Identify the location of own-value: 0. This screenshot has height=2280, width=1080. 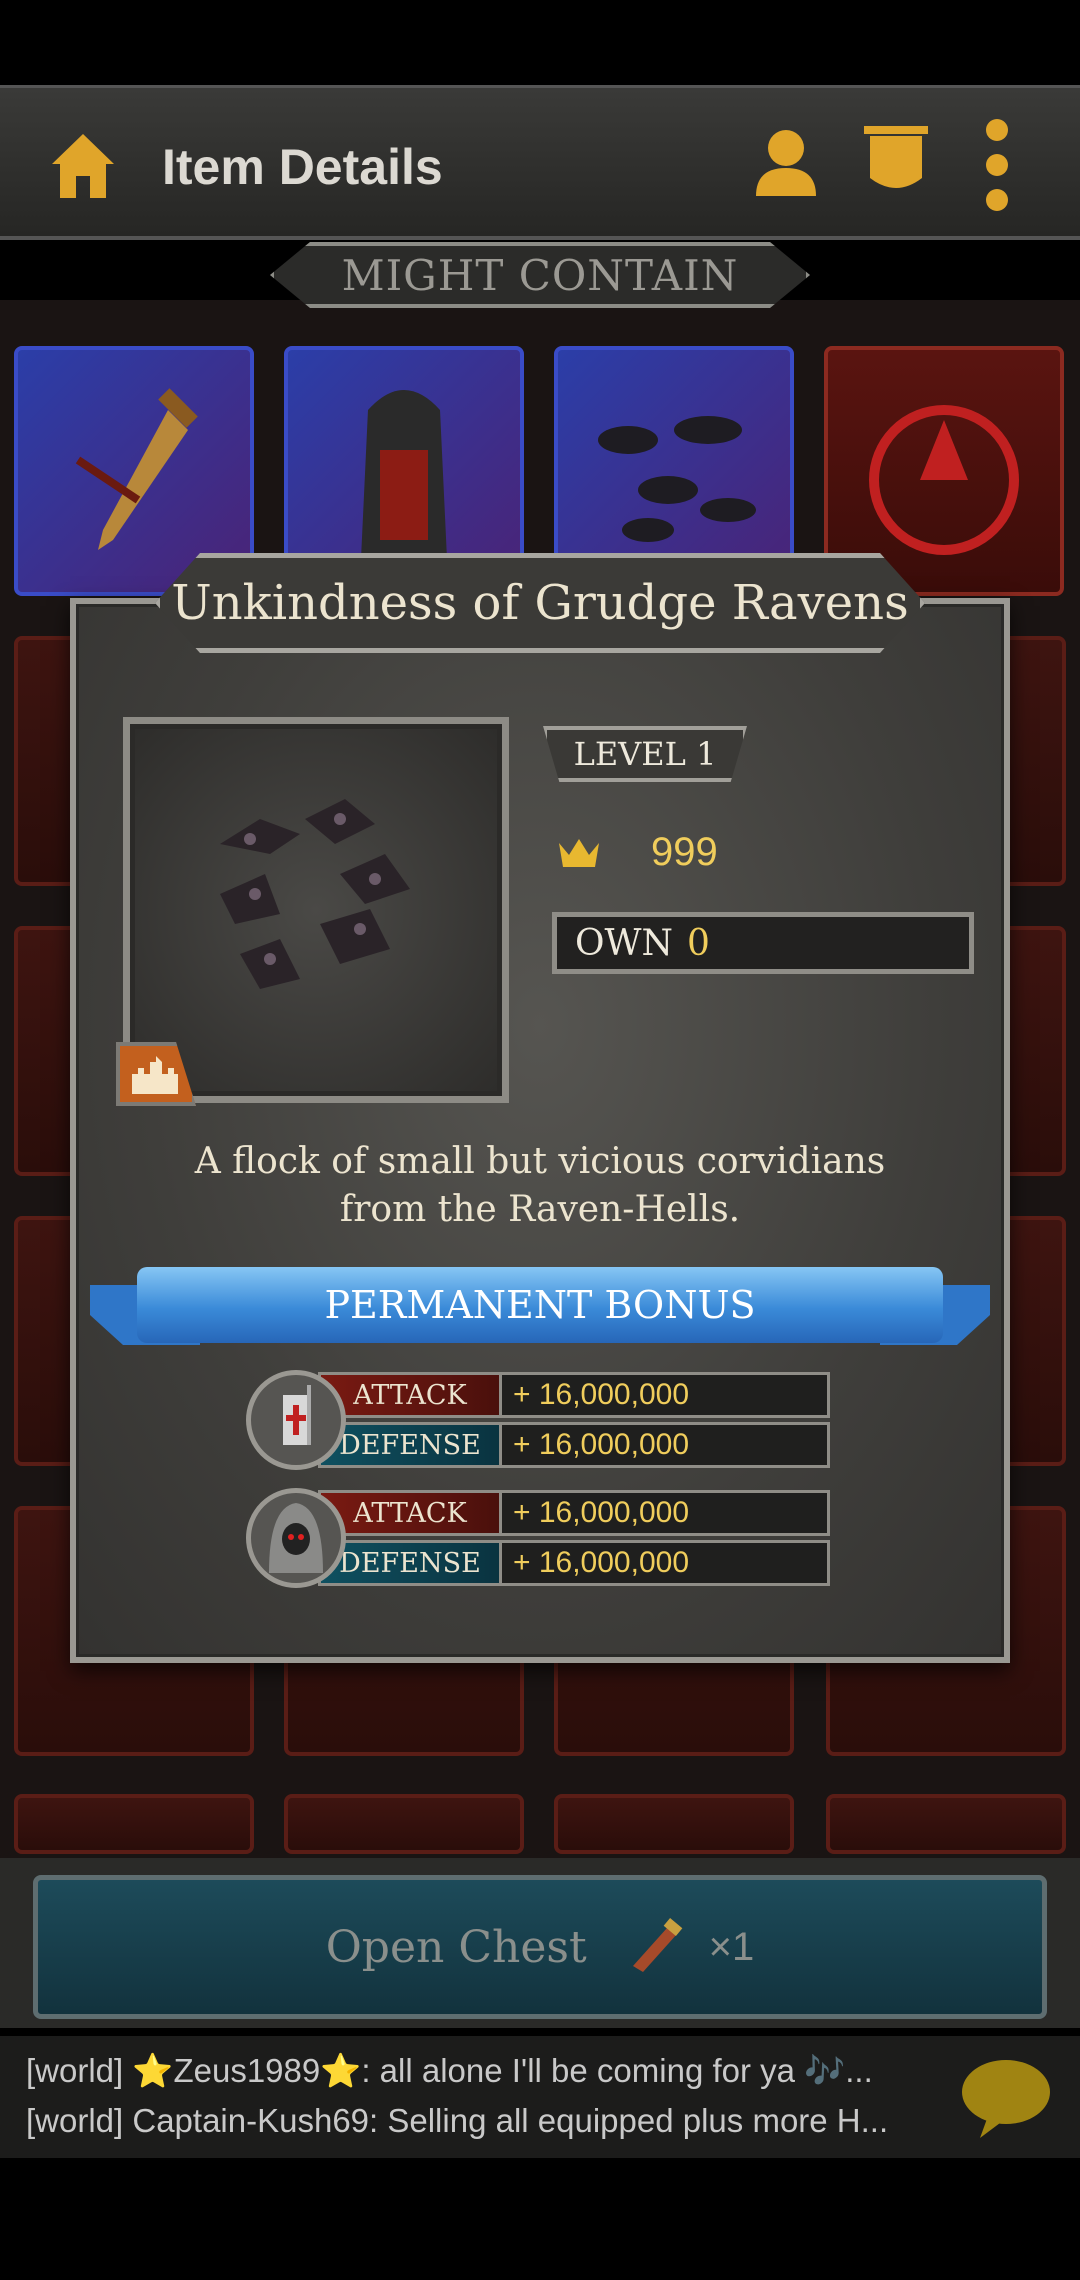
(698, 943).